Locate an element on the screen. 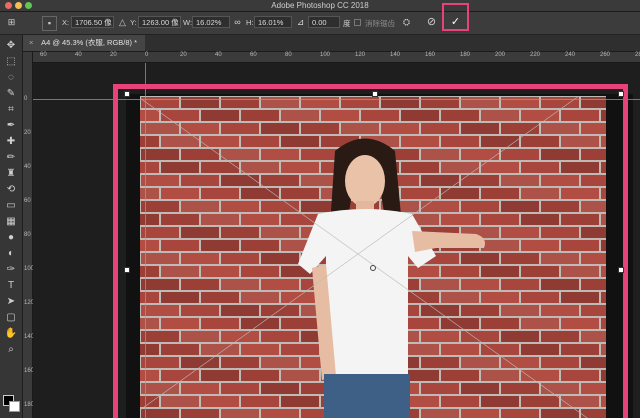 Image resolution: width=640 pixels, height=418 pixels. vertical-ruler: 0 20 40 60 80 100 120 140 160 180 is located at coordinates (28, 235).